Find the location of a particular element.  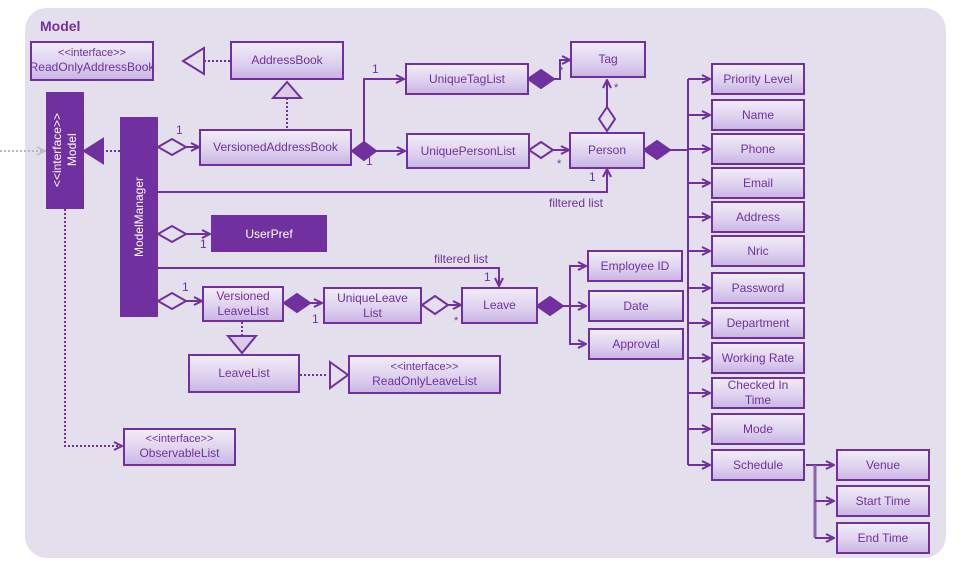

attribute-box: Name is located at coordinates (758, 115).